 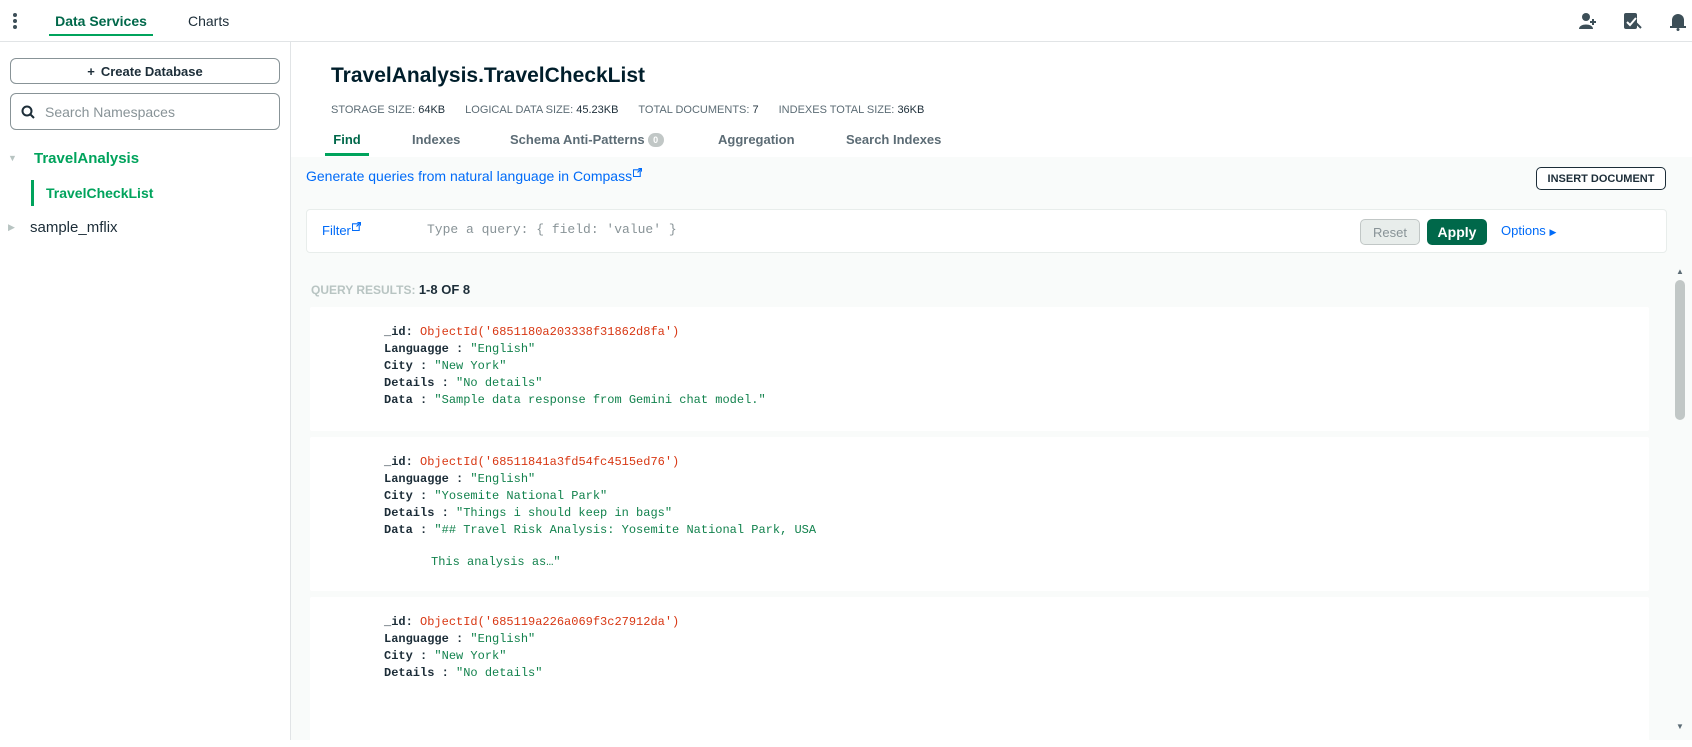 I want to click on sidebar-item-sample-mflix: ▶ sample_mflix, so click(x=145, y=227).